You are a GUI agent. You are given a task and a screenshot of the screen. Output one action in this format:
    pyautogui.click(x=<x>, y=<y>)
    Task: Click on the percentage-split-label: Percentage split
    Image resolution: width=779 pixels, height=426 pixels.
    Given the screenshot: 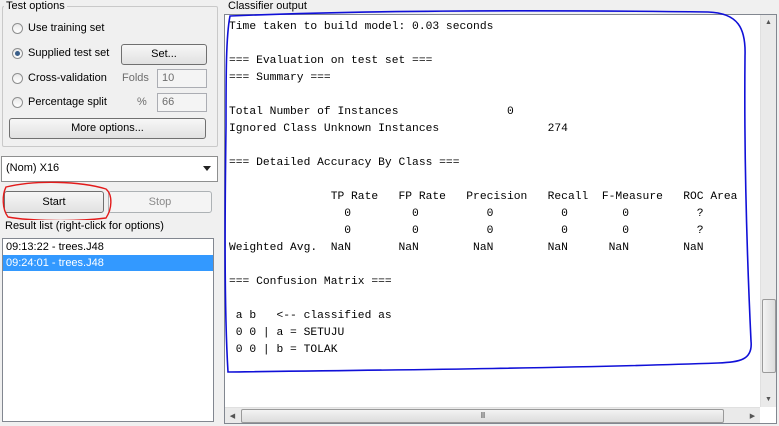 What is the action you would take?
    pyautogui.click(x=67, y=102)
    